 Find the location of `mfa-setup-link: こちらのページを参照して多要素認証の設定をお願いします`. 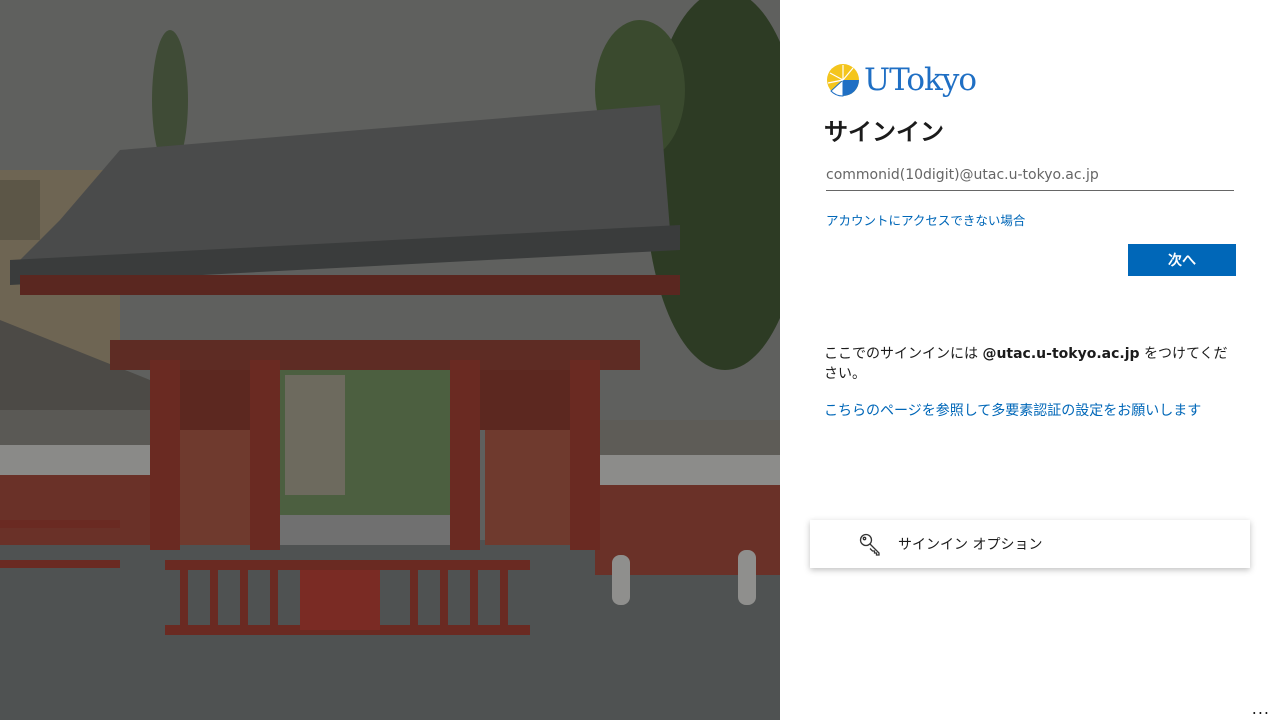

mfa-setup-link: こちらのページを参照して多要素認証の設定をお願いします is located at coordinates (1034, 410).